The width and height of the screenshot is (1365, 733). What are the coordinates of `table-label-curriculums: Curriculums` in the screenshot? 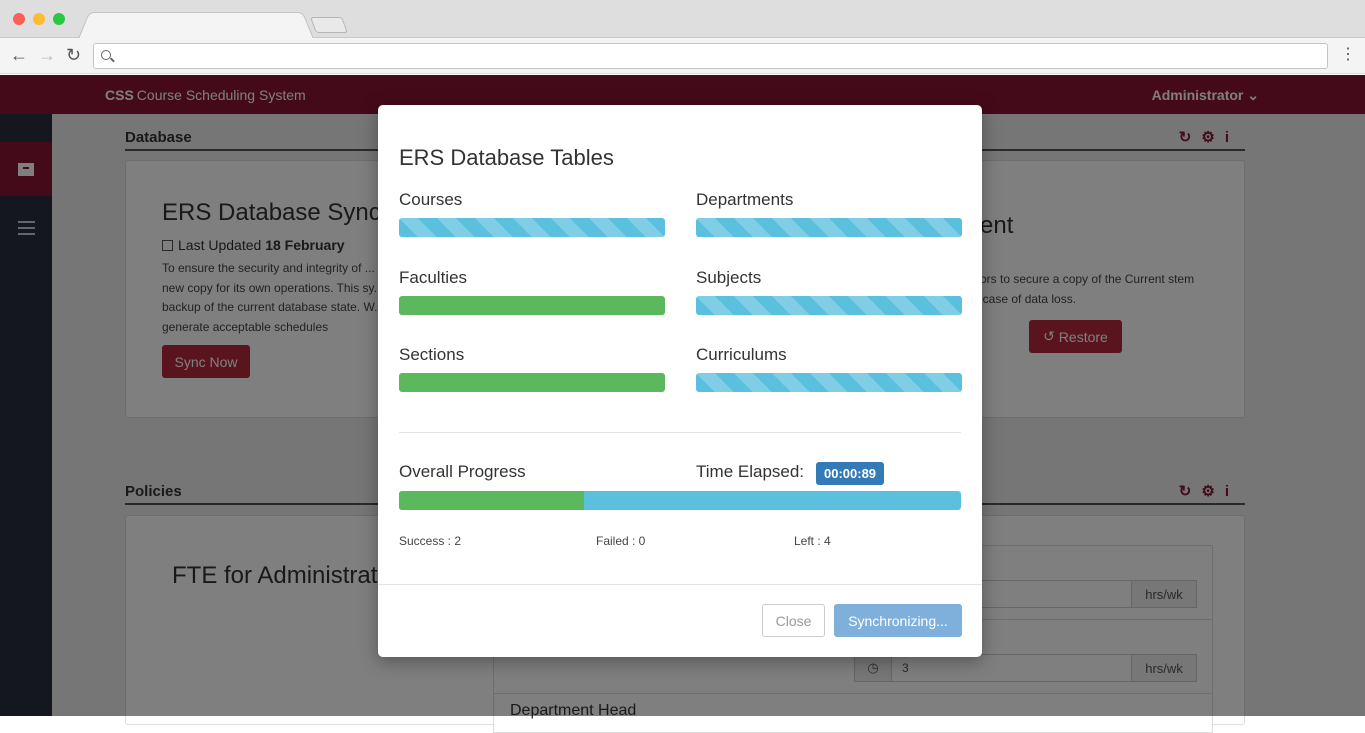 It's located at (741, 354).